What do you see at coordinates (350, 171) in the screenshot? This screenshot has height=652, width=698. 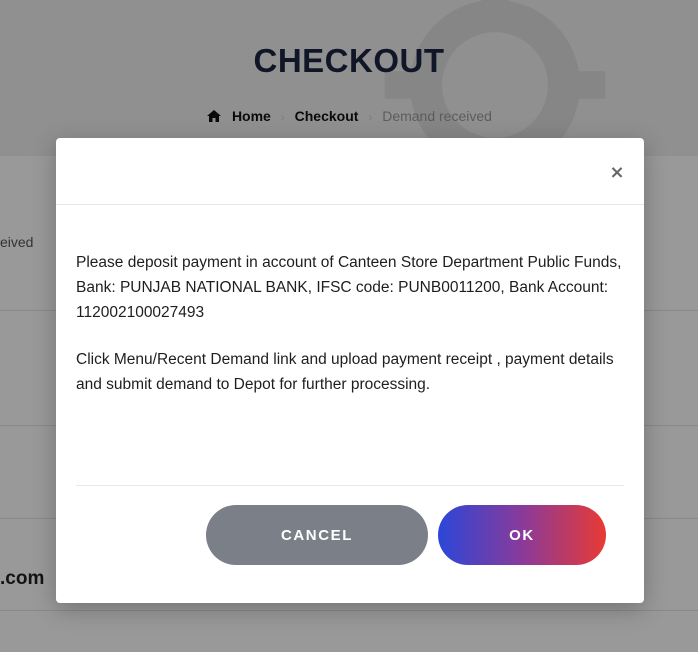 I see `modal-header: ×` at bounding box center [350, 171].